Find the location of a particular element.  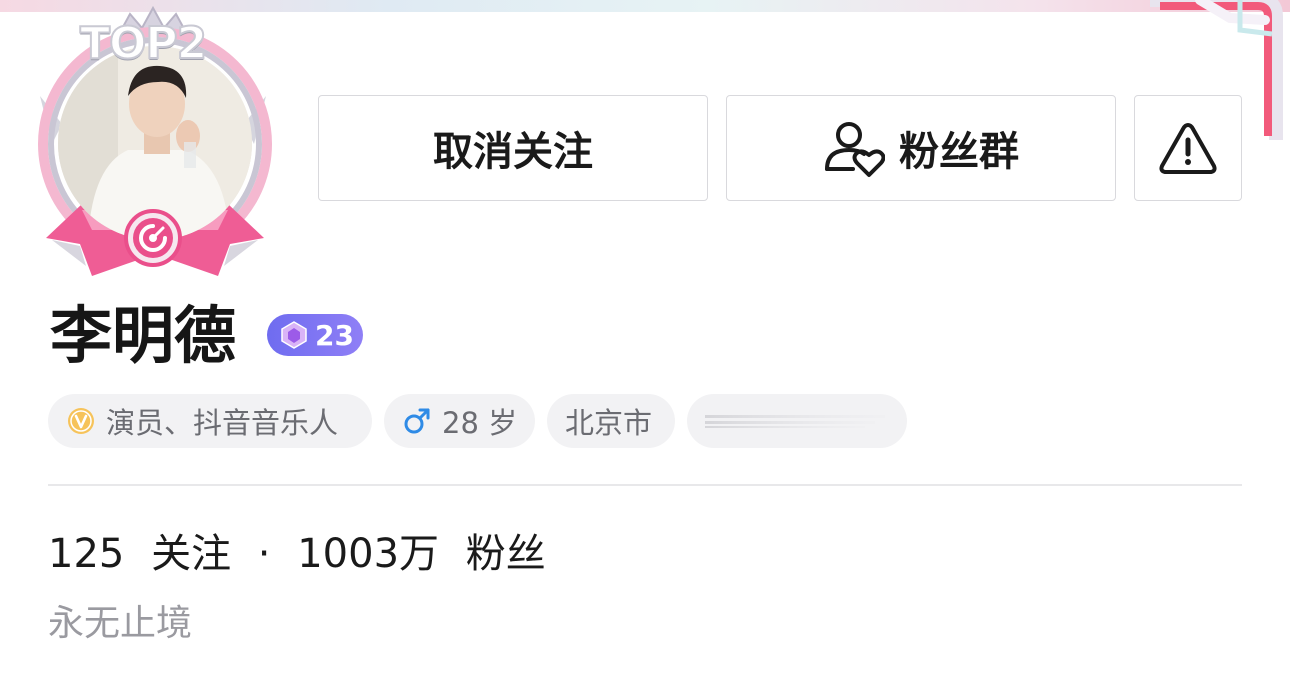

blurred-content is located at coordinates (795, 421).